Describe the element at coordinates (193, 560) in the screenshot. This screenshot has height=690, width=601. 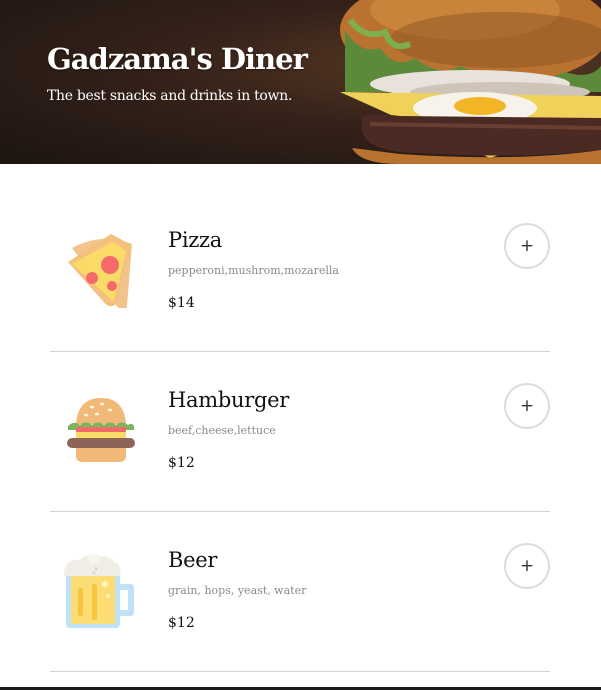
I see `item-name: Beer` at that location.